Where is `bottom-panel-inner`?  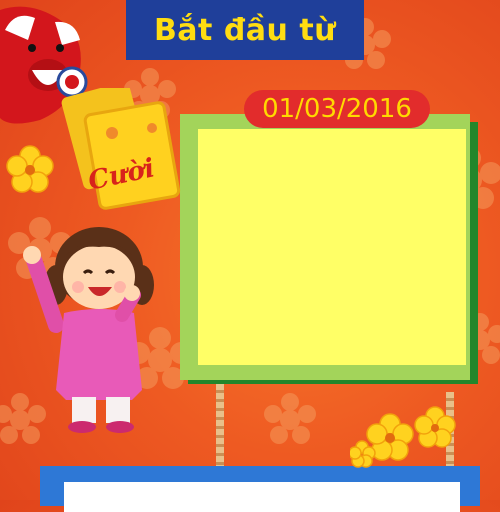 bottom-panel-inner is located at coordinates (262, 497).